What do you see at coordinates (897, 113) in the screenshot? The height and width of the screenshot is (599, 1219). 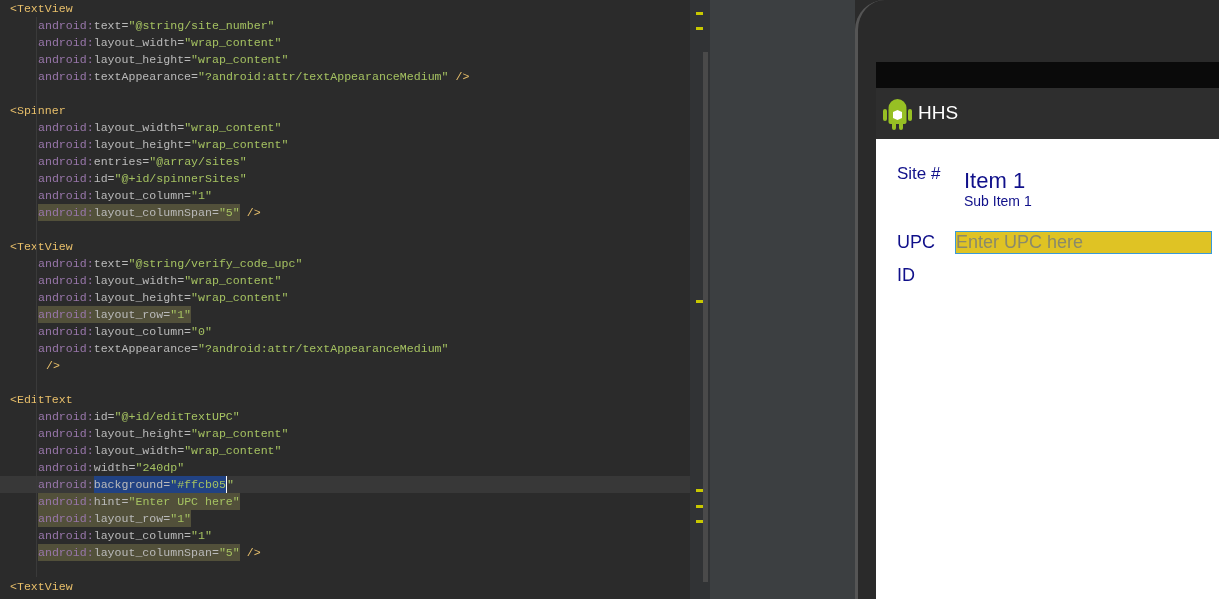 I see `android-robot-icon` at bounding box center [897, 113].